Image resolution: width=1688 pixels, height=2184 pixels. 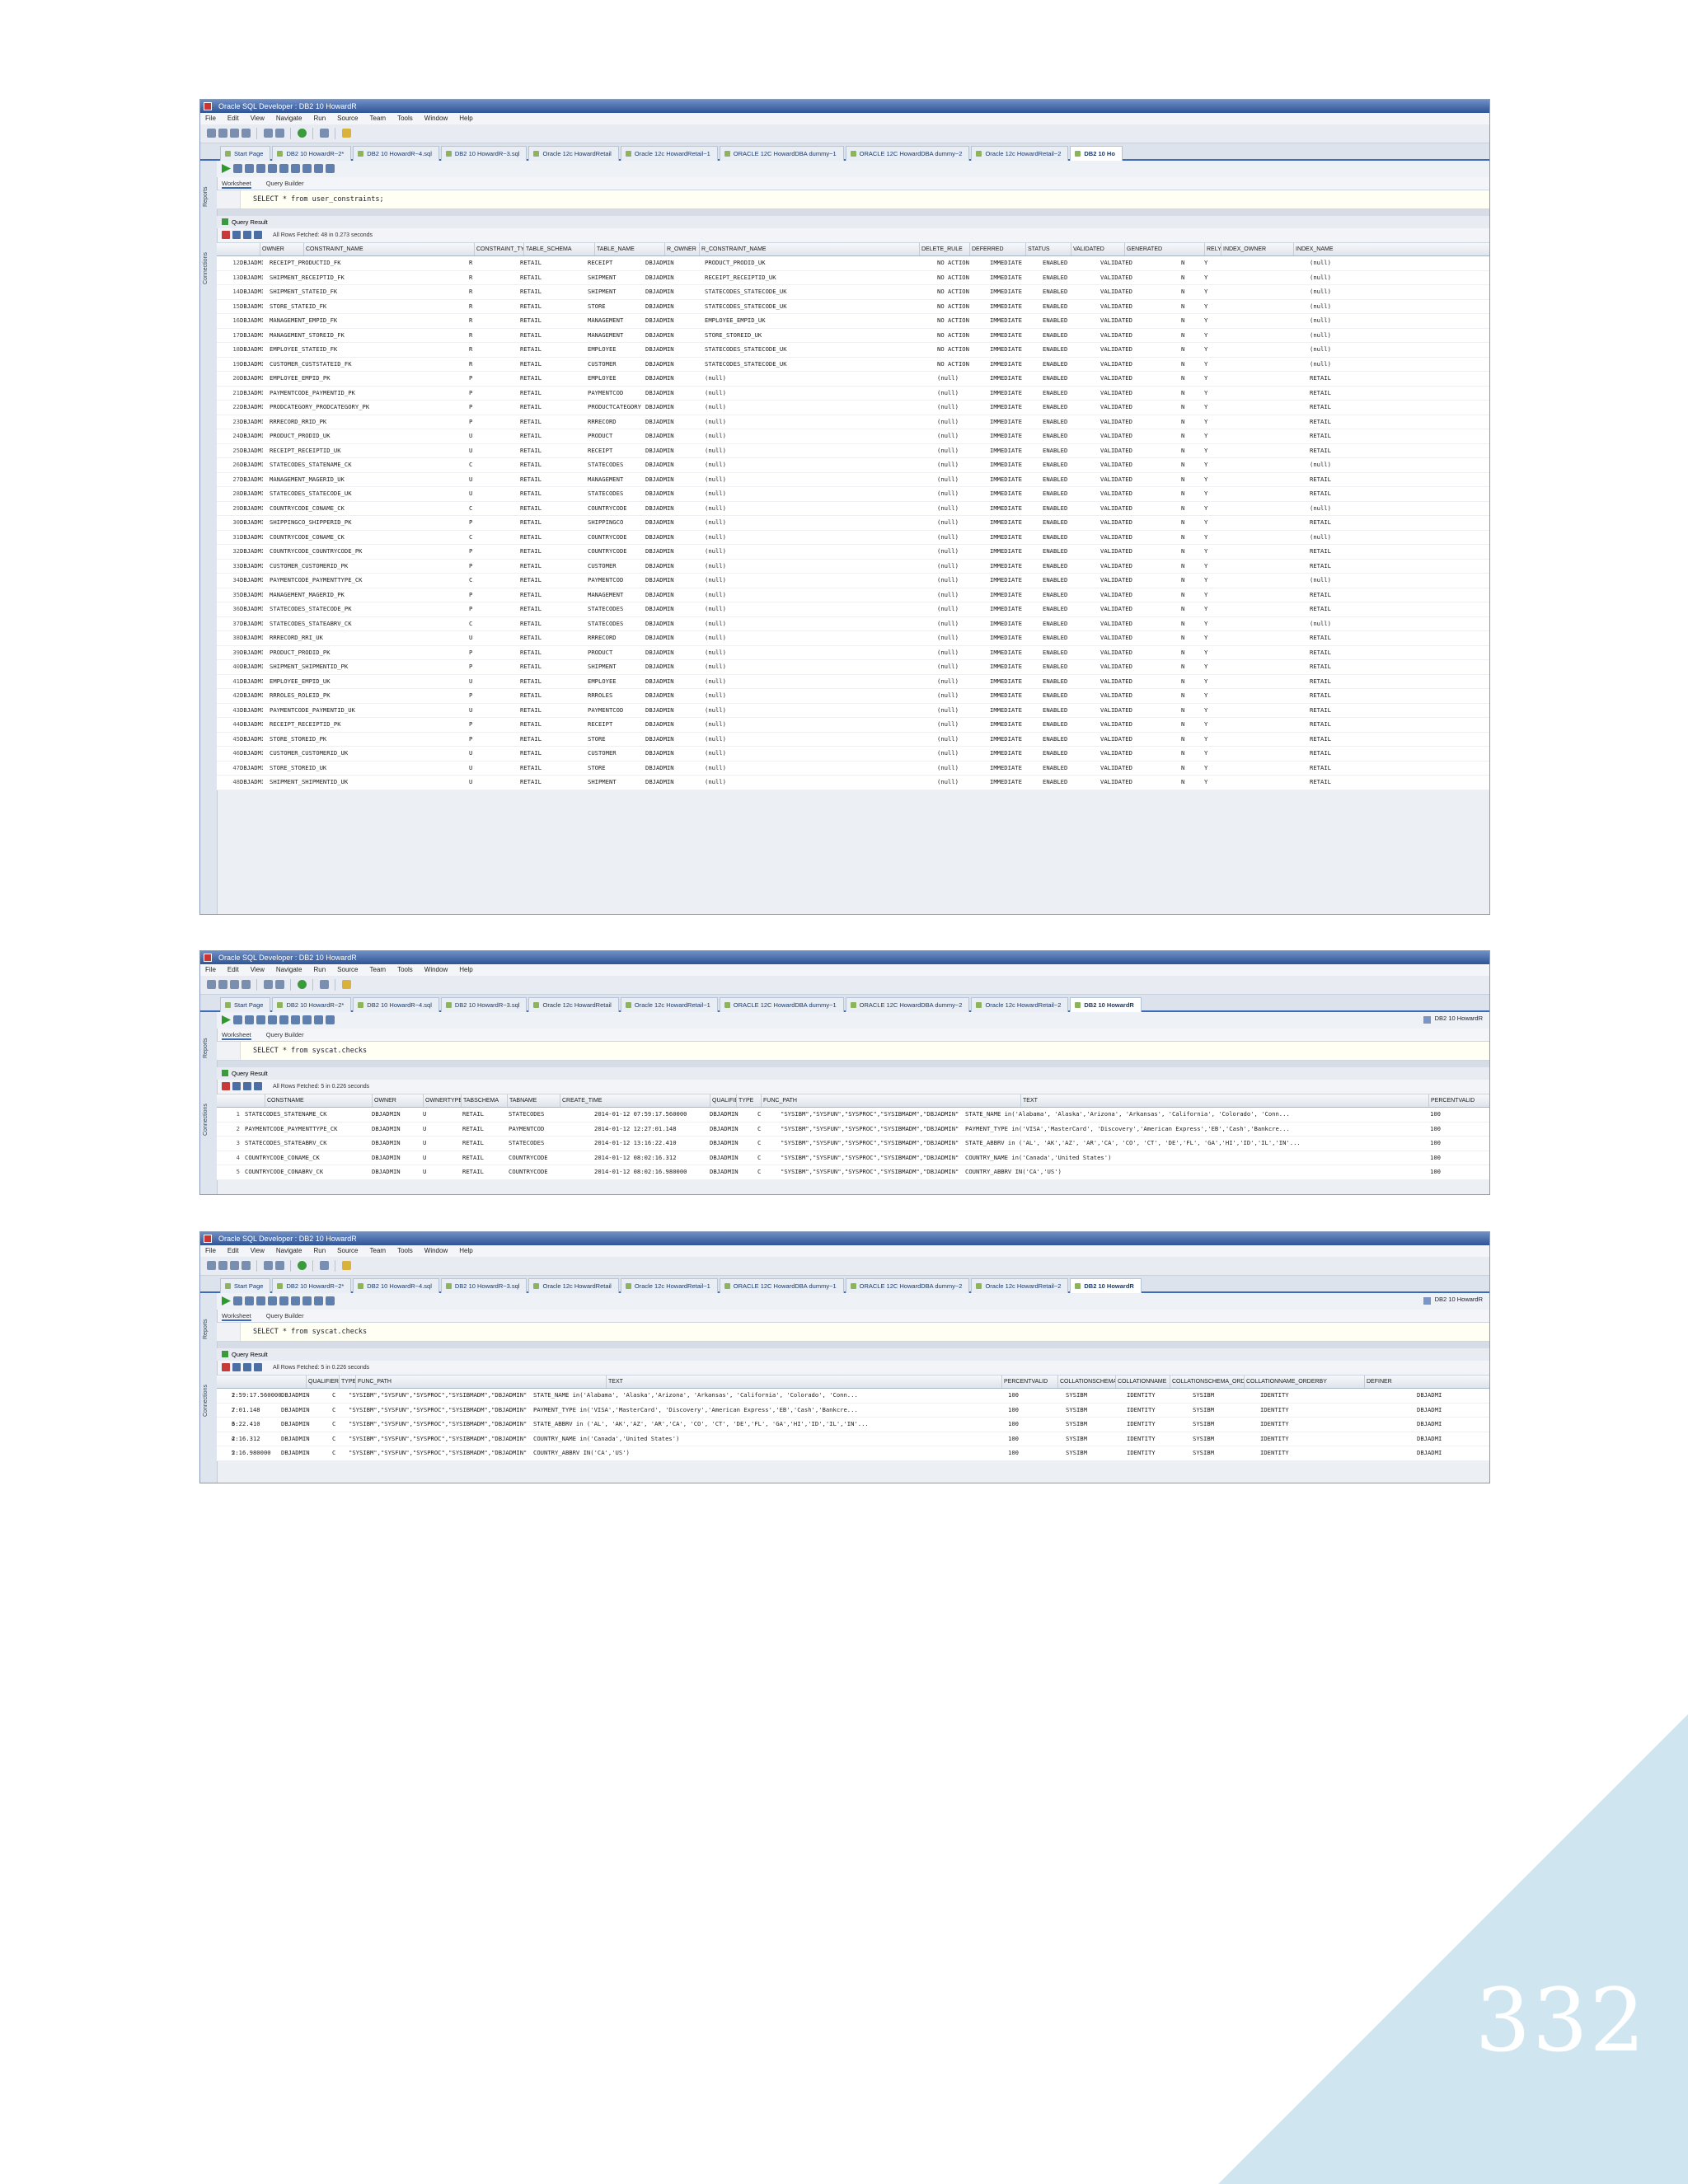 I want to click on menu-item-tools: Tools, so click(x=405, y=118).